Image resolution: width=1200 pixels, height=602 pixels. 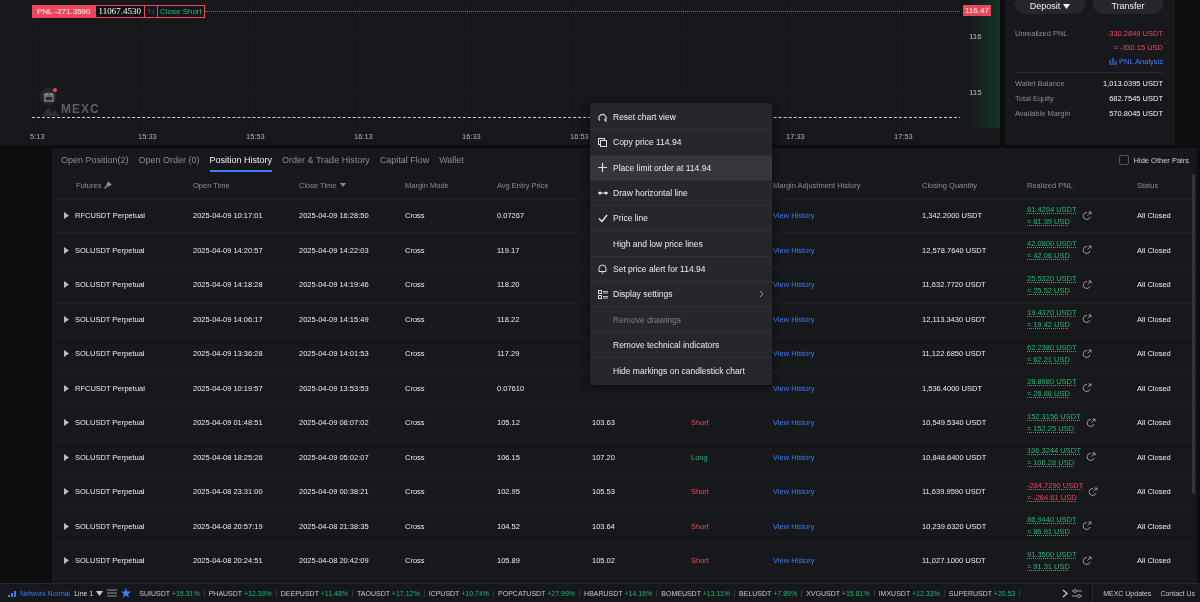 What do you see at coordinates (681, 244) in the screenshot?
I see `menu-item: High and low price lines` at bounding box center [681, 244].